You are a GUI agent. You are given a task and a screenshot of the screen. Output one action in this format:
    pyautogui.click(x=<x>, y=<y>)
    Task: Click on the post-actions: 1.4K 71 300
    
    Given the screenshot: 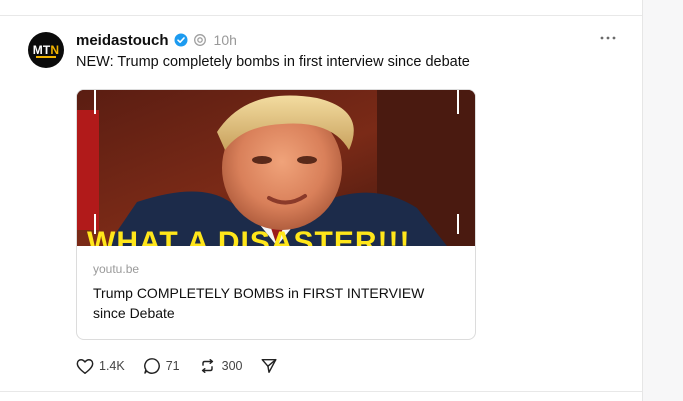 What is the action you would take?
    pyautogui.click(x=186, y=366)
    